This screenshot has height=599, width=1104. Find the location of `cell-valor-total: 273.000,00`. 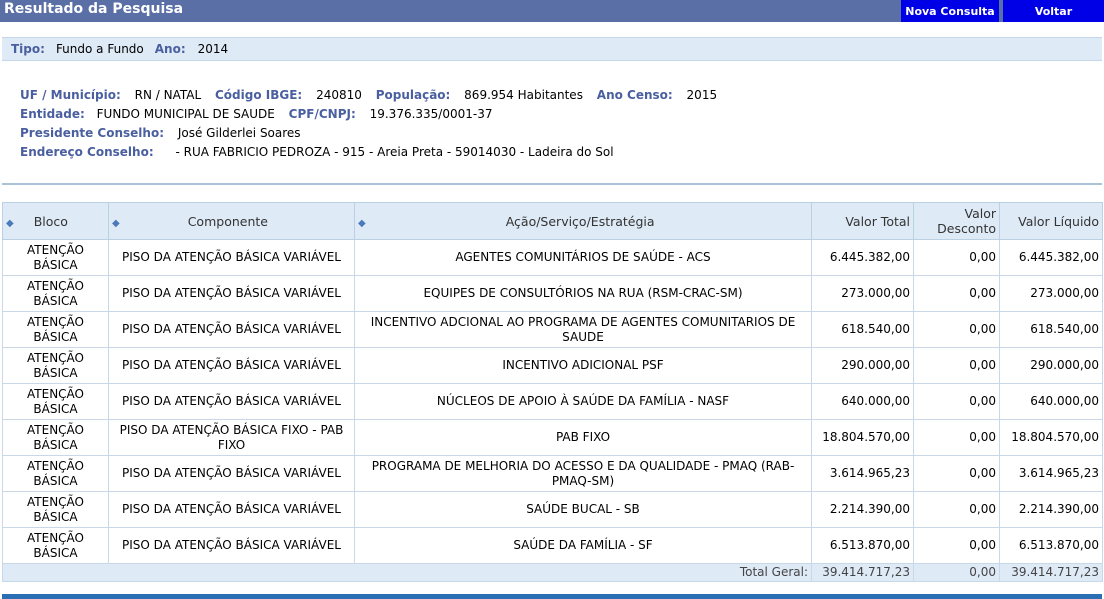

cell-valor-total: 273.000,00 is located at coordinates (862, 293).